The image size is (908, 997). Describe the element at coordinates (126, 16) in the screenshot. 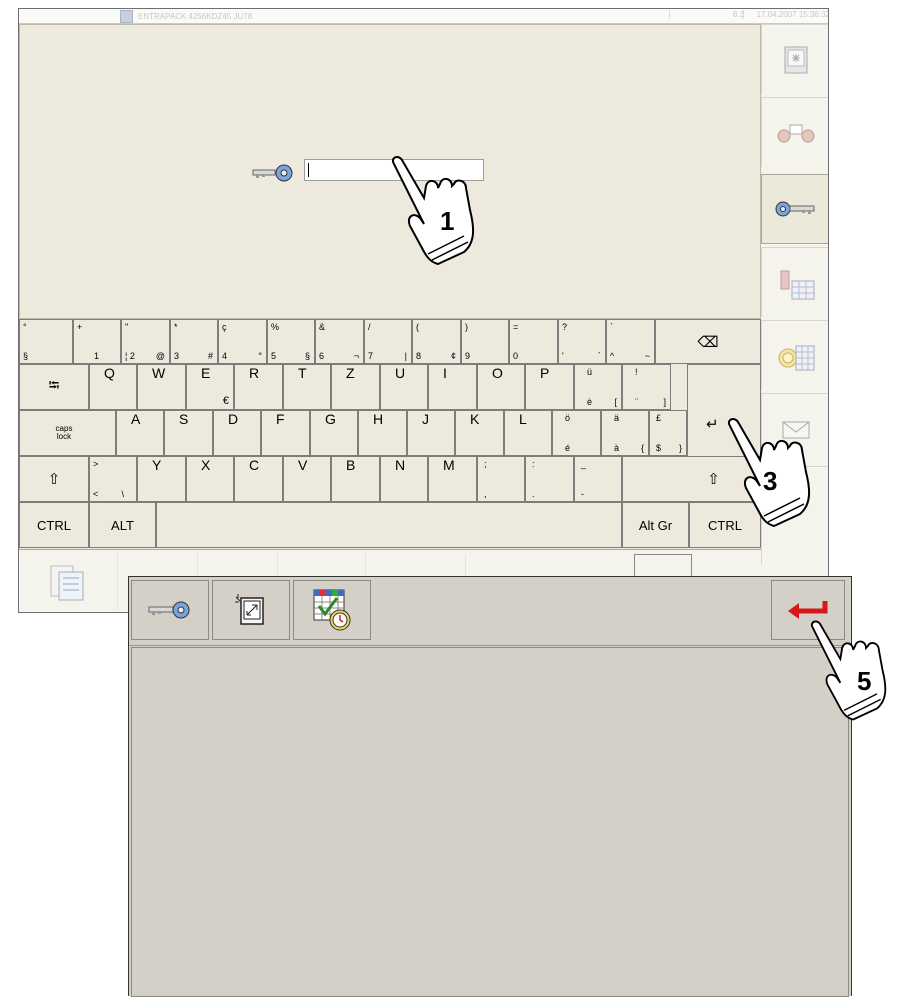

I see `app-icon` at that location.